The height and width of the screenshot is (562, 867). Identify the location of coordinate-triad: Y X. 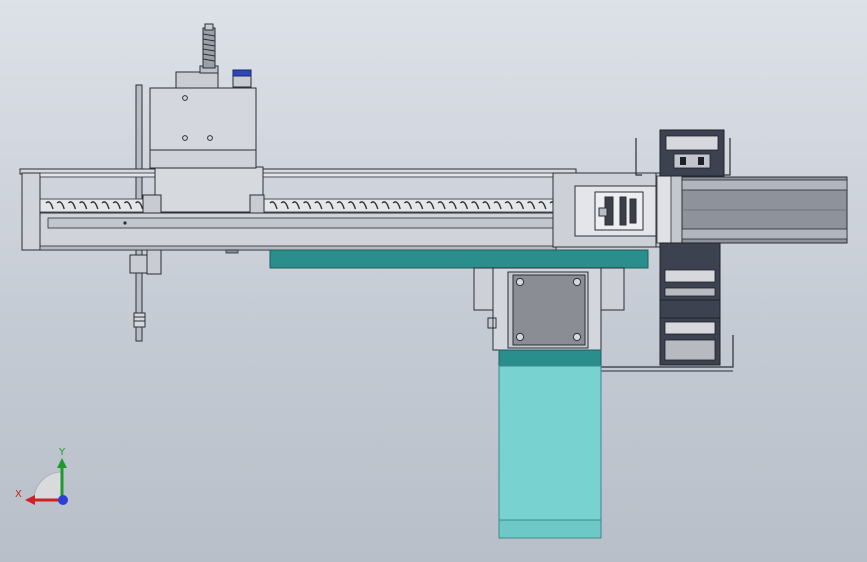
(41, 476).